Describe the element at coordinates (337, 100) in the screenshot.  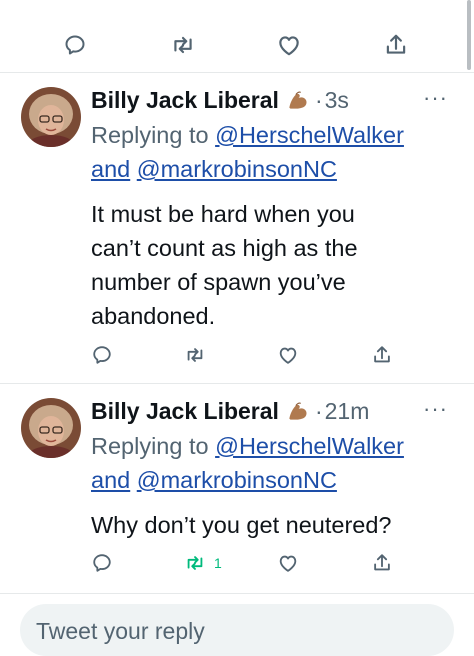
I see `timestamp: 3s` at that location.